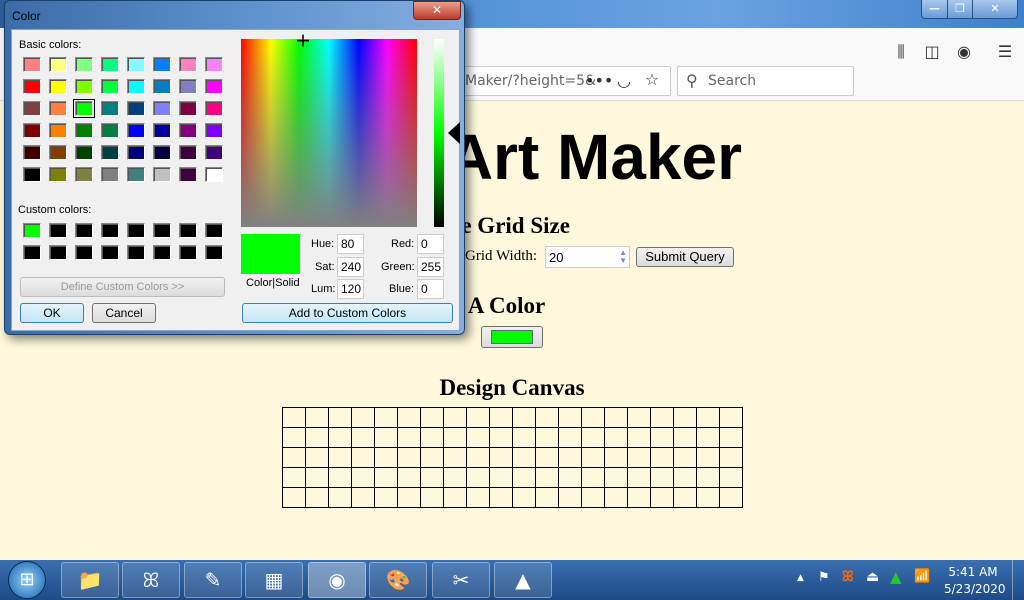 This screenshot has width=1024, height=600. What do you see at coordinates (430, 244) in the screenshot?
I see `red-field: 0` at bounding box center [430, 244].